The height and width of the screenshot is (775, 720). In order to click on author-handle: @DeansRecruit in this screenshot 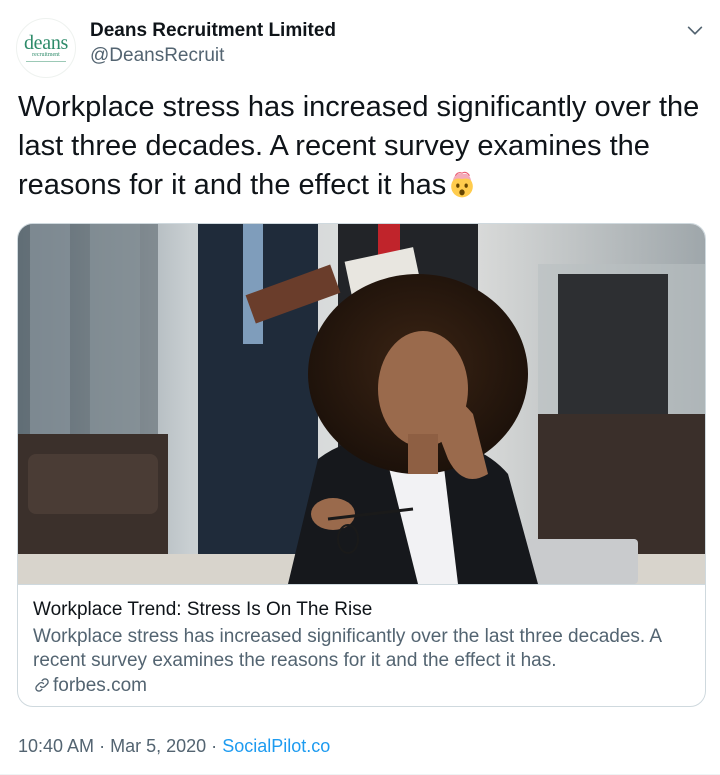, I will do `click(157, 56)`.